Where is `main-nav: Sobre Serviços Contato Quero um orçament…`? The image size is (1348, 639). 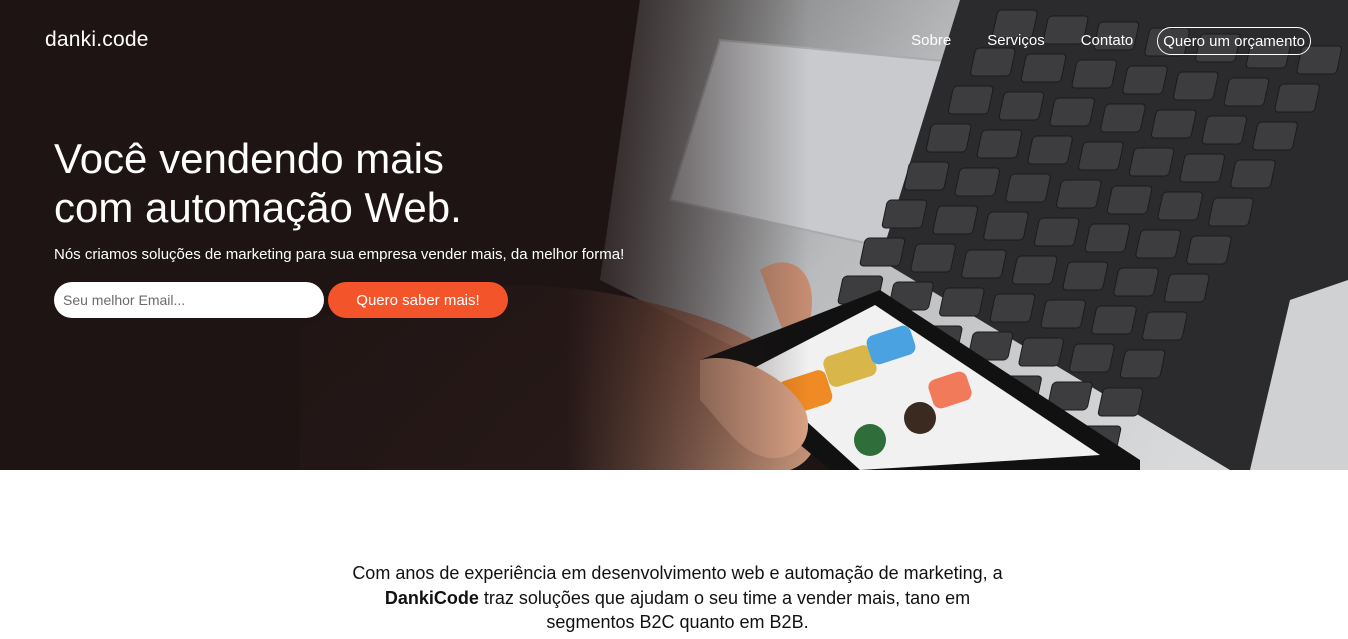 main-nav: Sobre Serviços Contato Quero um orçament… is located at coordinates (1093, 41).